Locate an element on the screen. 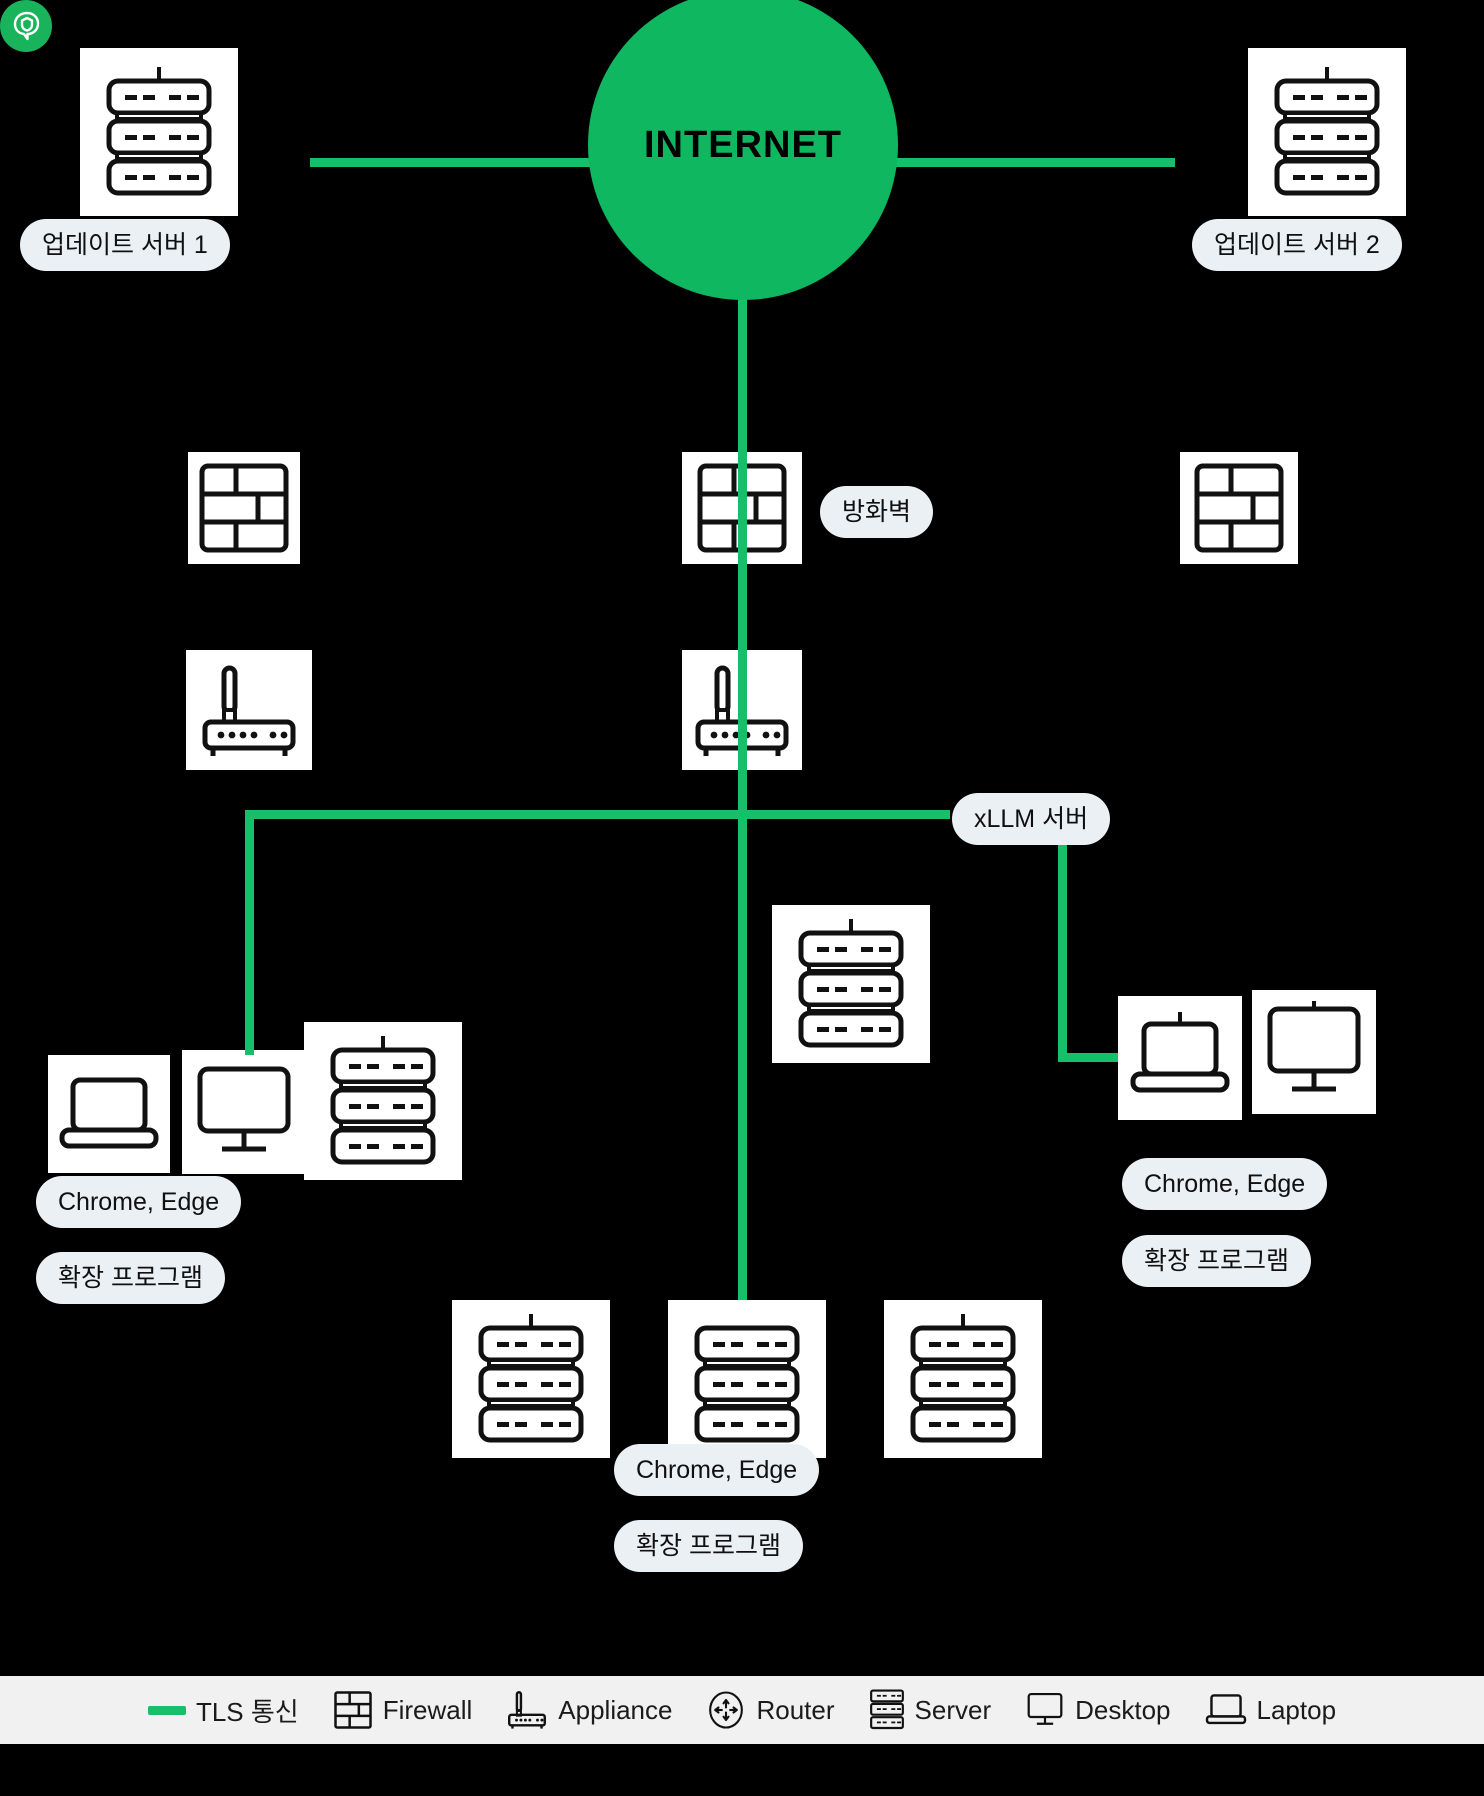 Image resolution: width=1484 pixels, height=1796 pixels. firewall-right-tile is located at coordinates (1239, 508).